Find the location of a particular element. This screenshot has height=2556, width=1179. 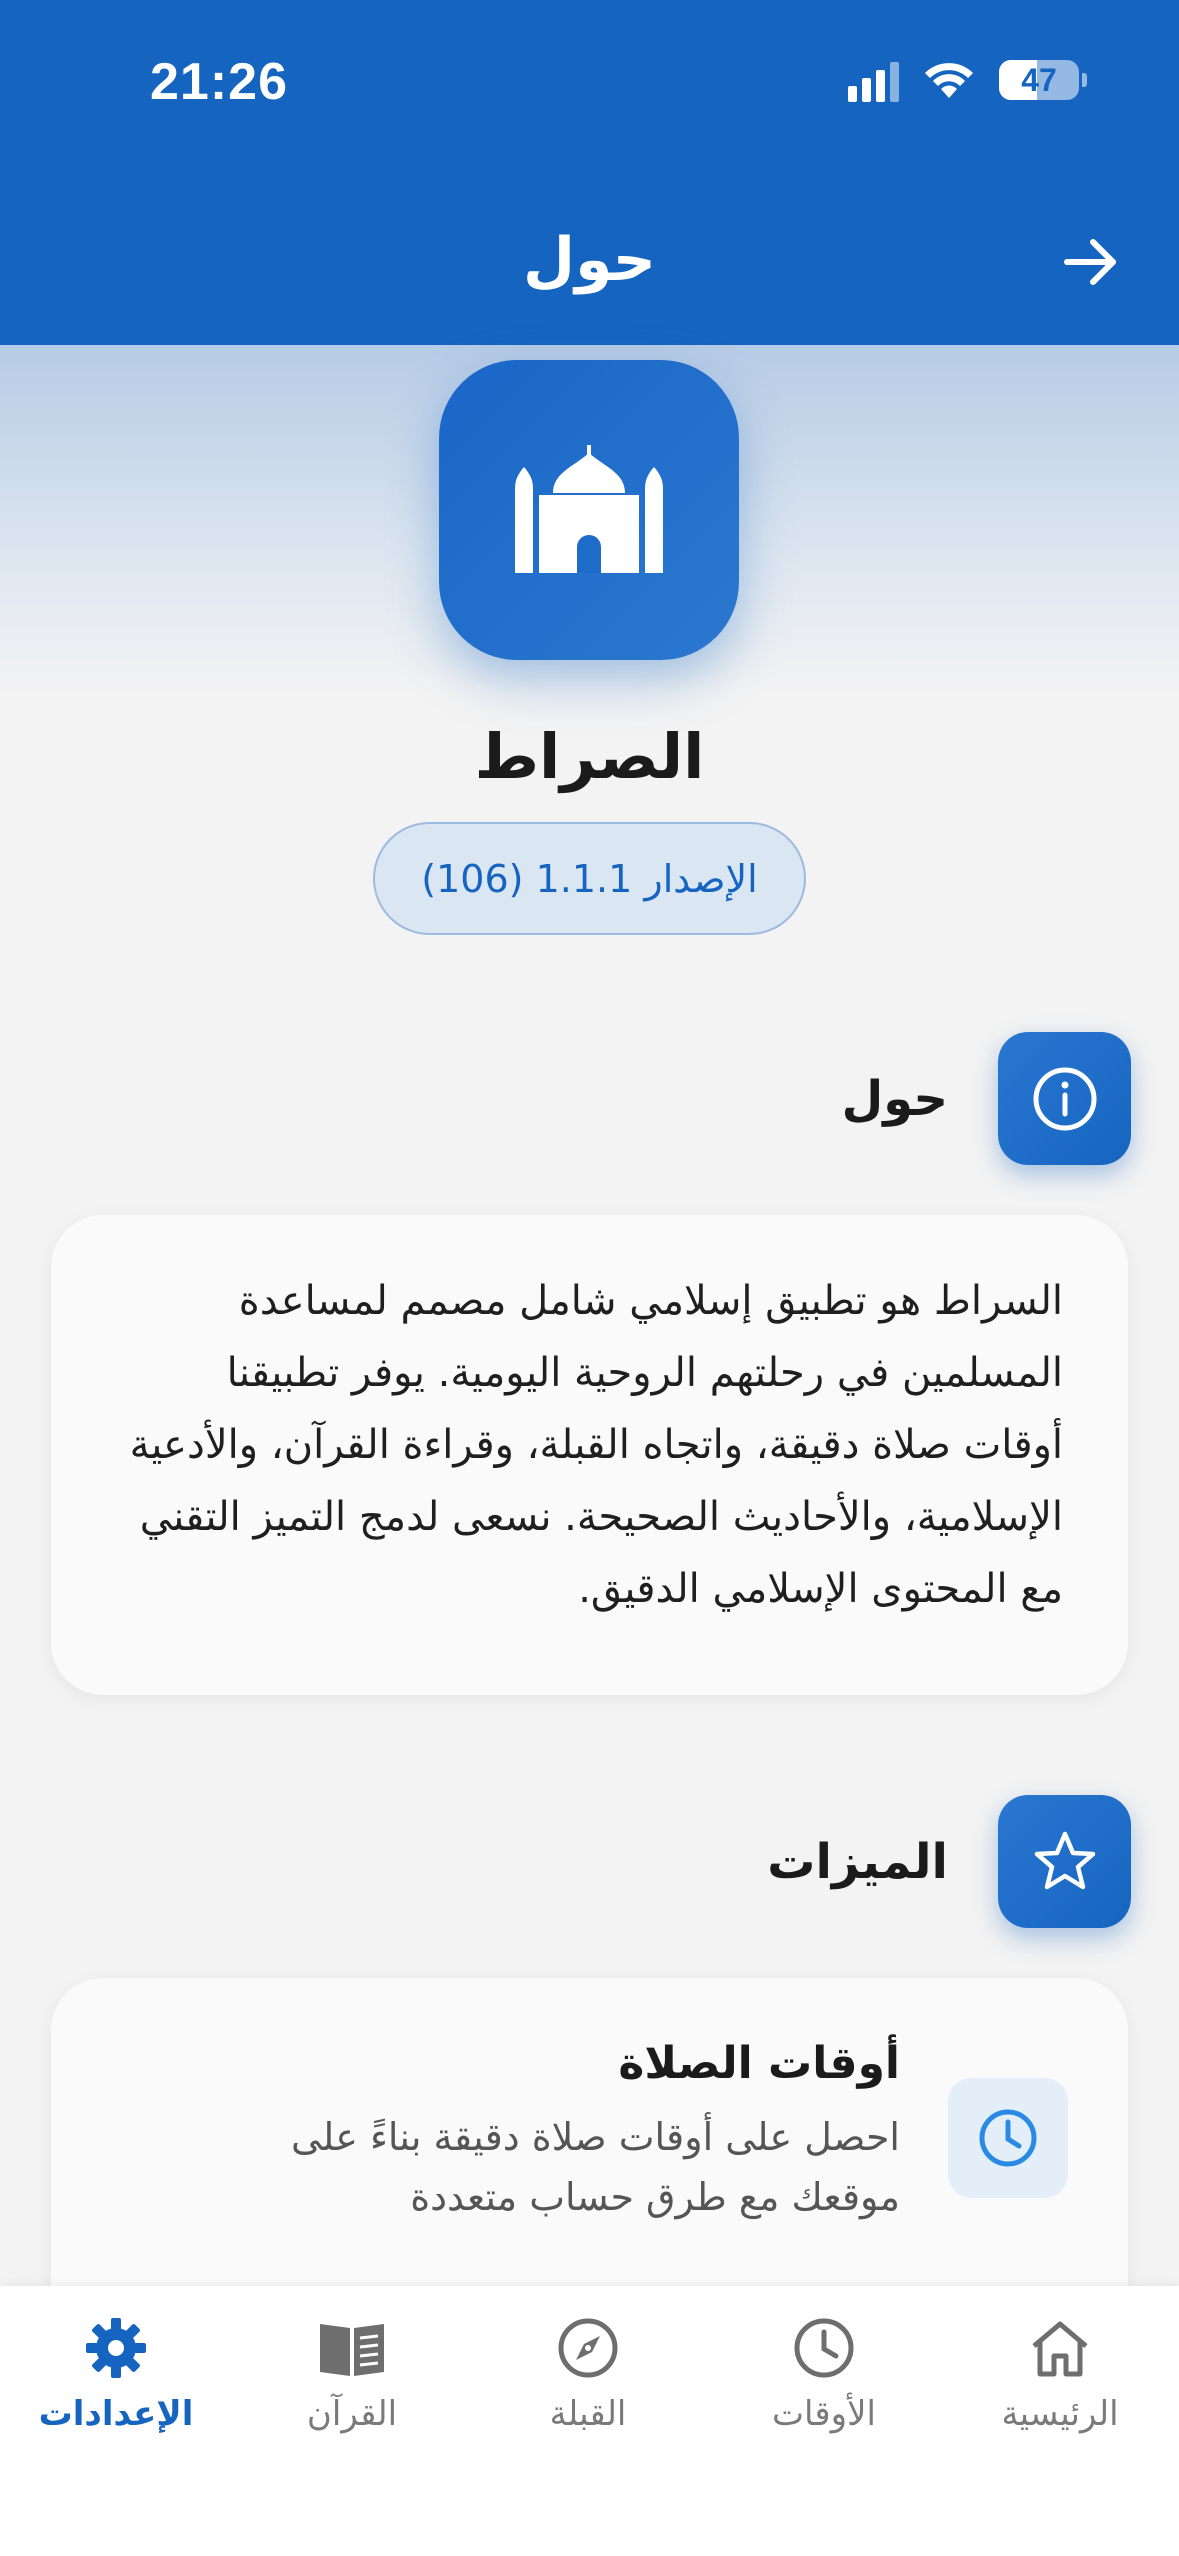

status-icons: 47 is located at coordinates (967, 80).